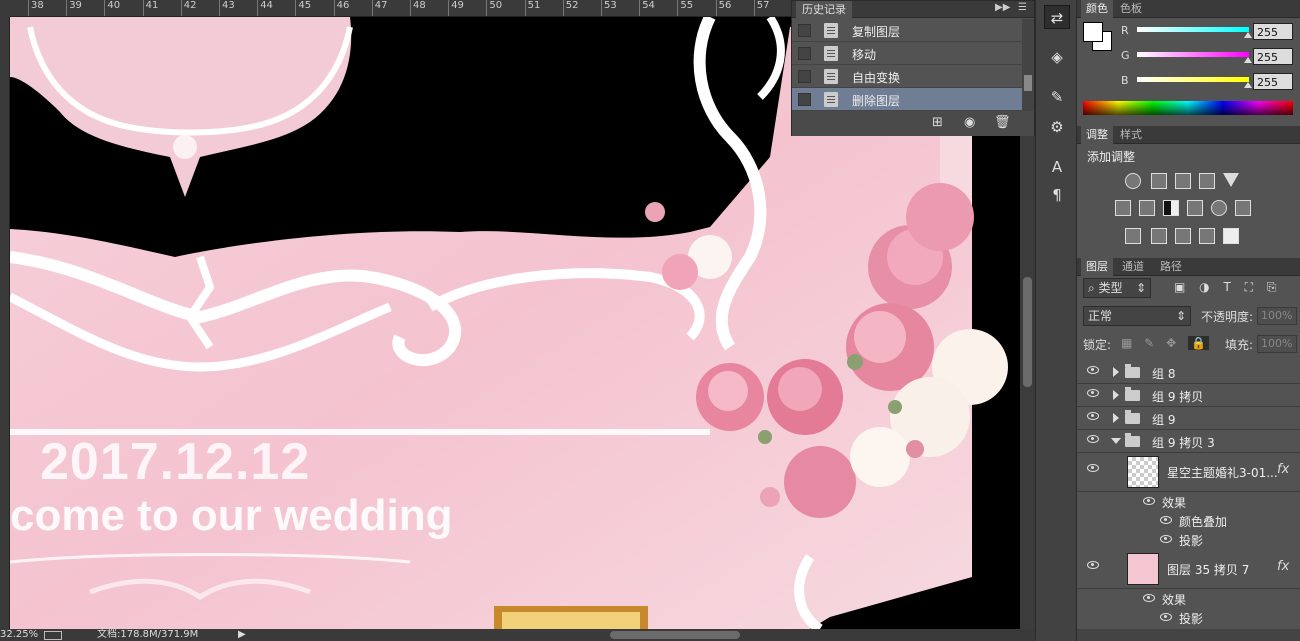 This screenshot has height=641, width=1300. Describe the element at coordinates (1002, 7) in the screenshot. I see `collapse-icon: ▶▶` at that location.